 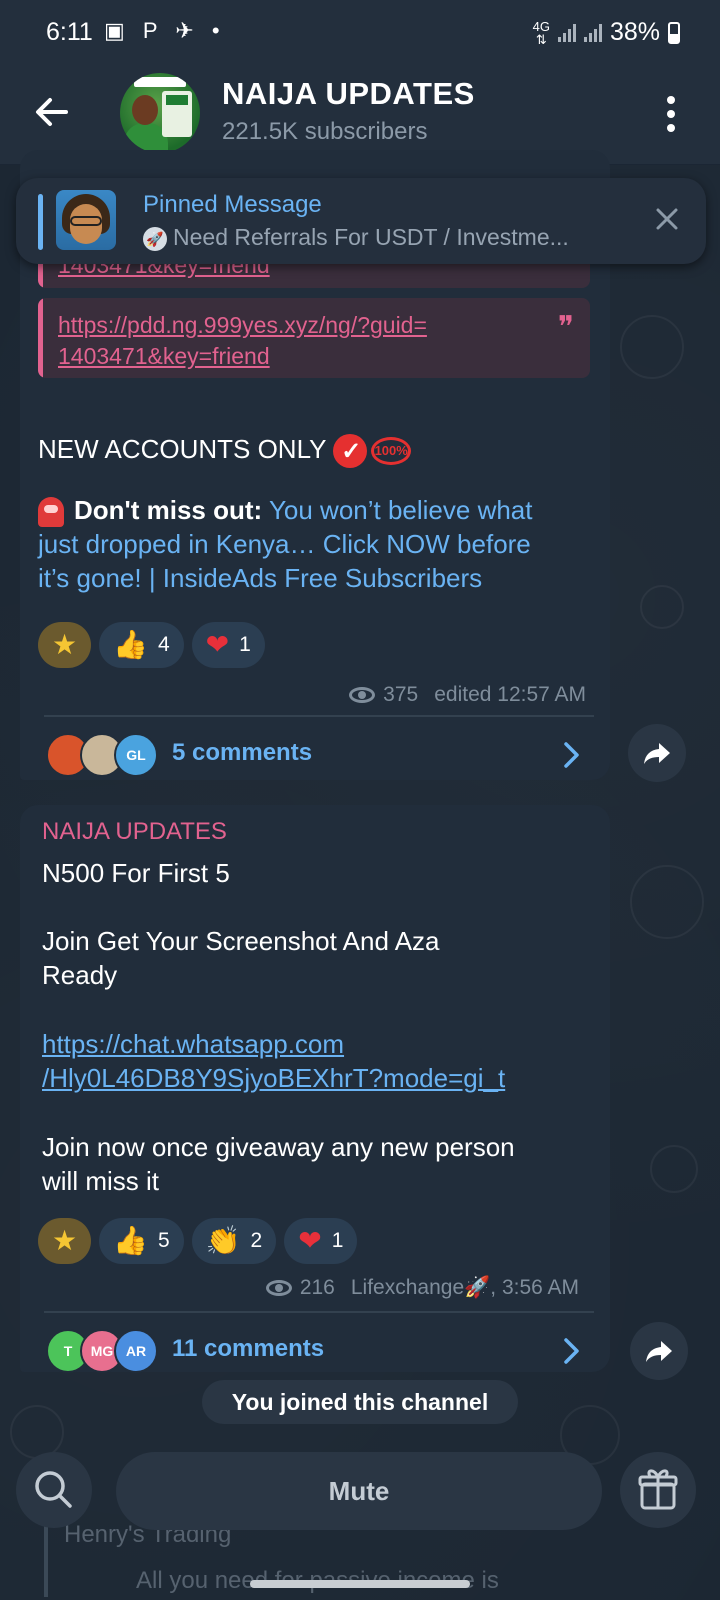 I want to click on message-line: N500 For First 5, so click(x=136, y=873).